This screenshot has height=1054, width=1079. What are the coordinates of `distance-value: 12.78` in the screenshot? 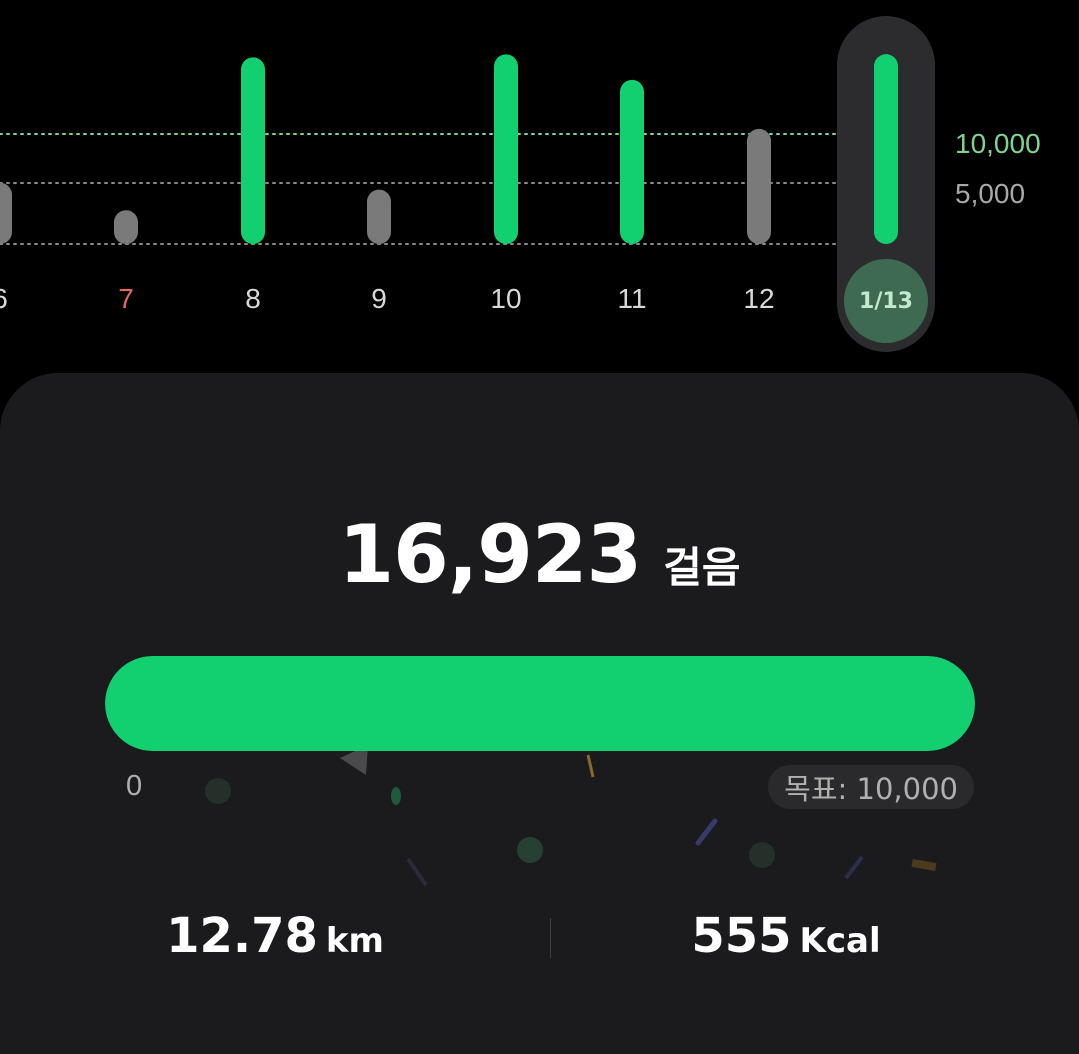 It's located at (242, 936).